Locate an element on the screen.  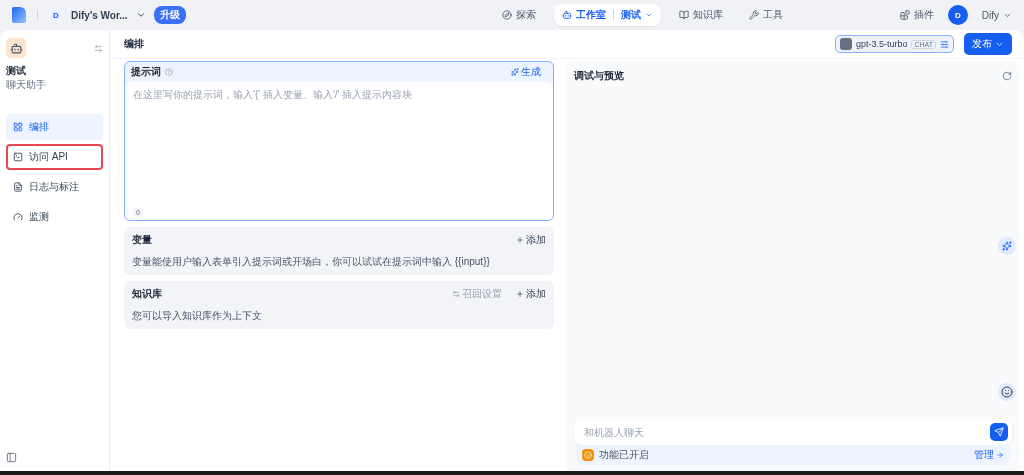
arrow-right-icon is located at coordinates (1000, 455).